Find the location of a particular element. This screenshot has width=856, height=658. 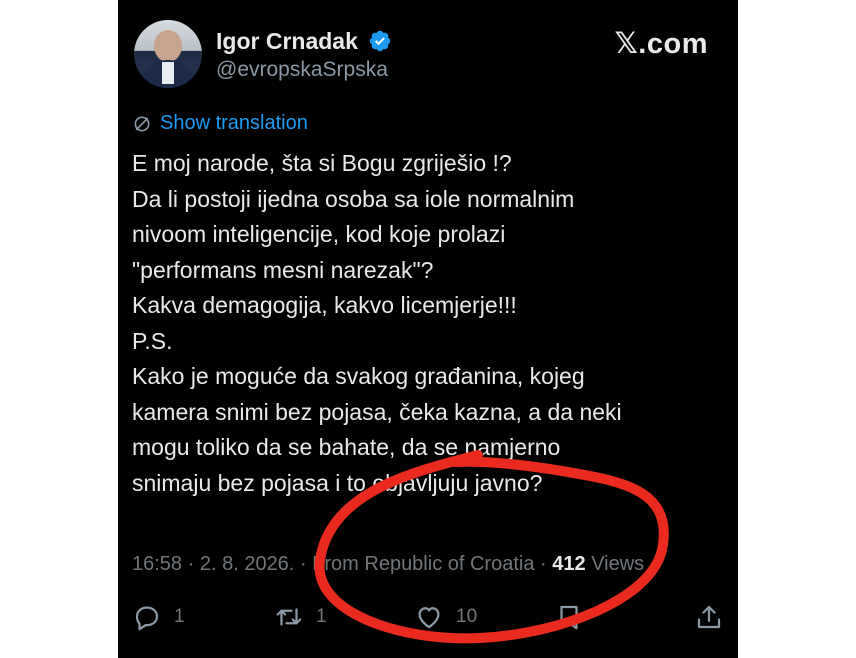

show-translation-label: Show translation is located at coordinates (234, 123).